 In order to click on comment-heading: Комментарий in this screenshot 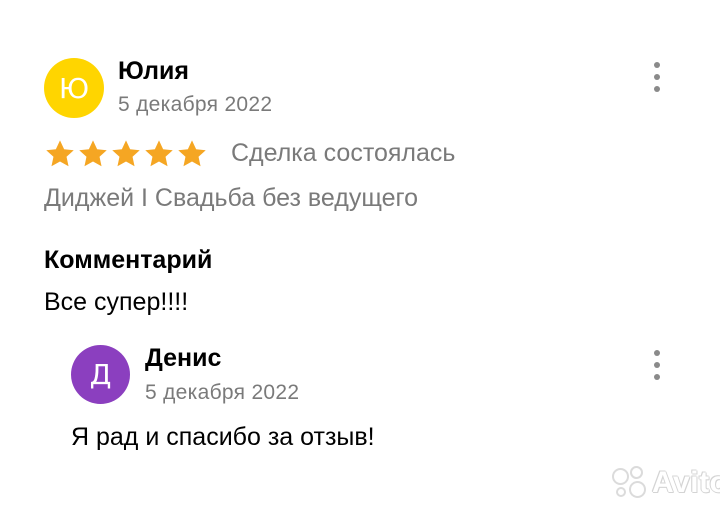, I will do `click(128, 260)`.